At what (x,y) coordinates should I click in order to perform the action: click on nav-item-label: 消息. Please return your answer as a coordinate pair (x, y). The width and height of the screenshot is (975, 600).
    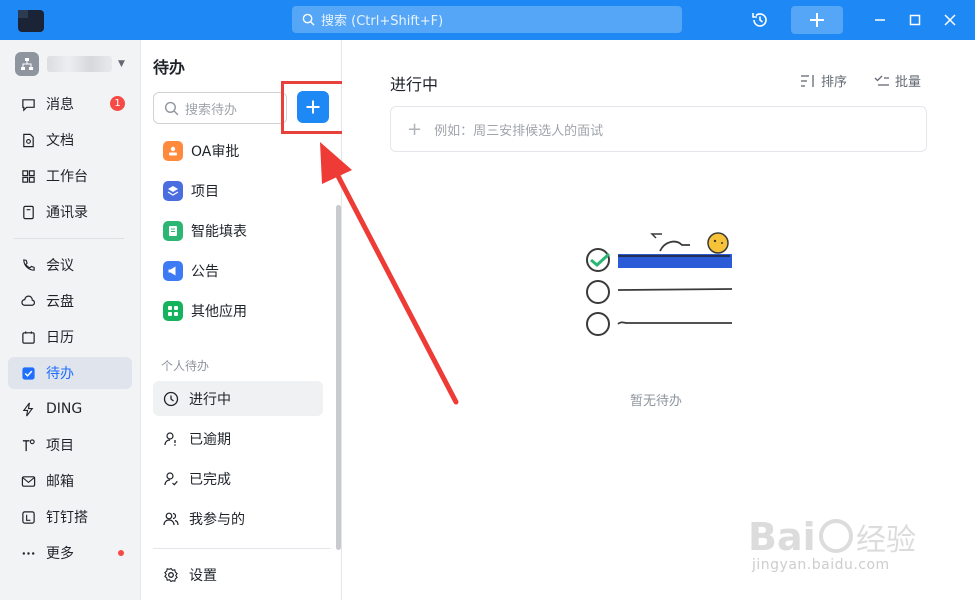
    Looking at the image, I should click on (60, 105).